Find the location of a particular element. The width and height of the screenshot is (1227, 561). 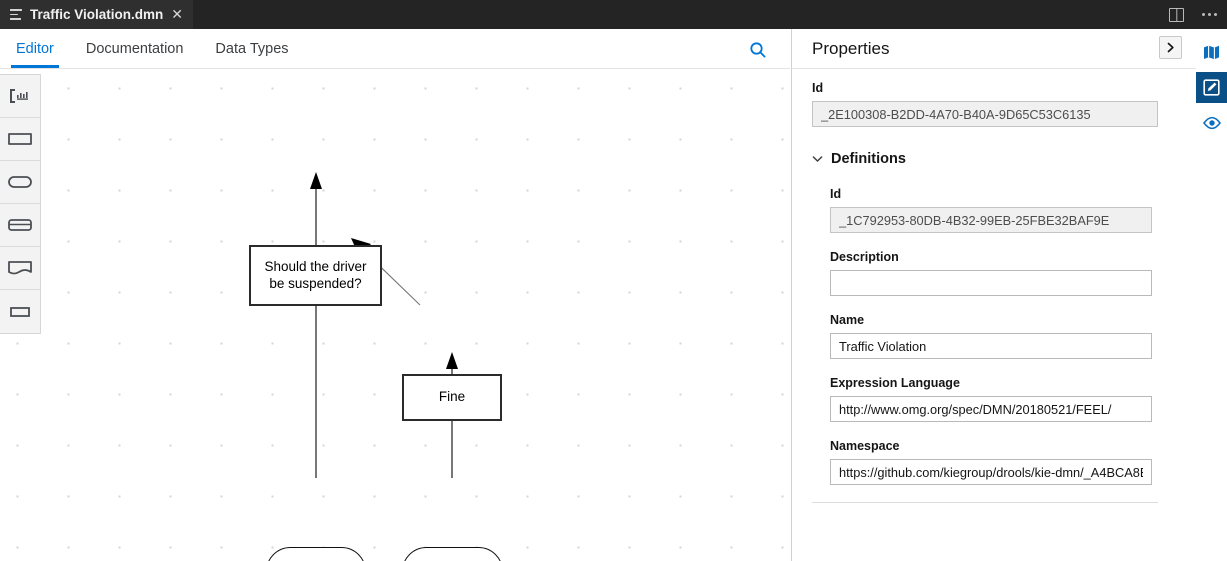

decision-node-label: Should the driver be suspended? is located at coordinates (315, 275).